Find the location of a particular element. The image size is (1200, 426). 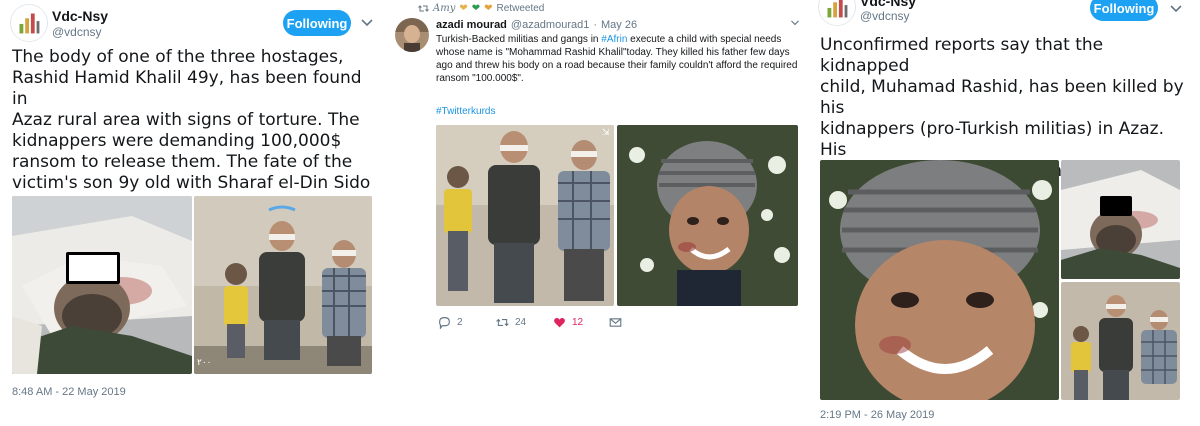

like-count: 12 is located at coordinates (578, 322).